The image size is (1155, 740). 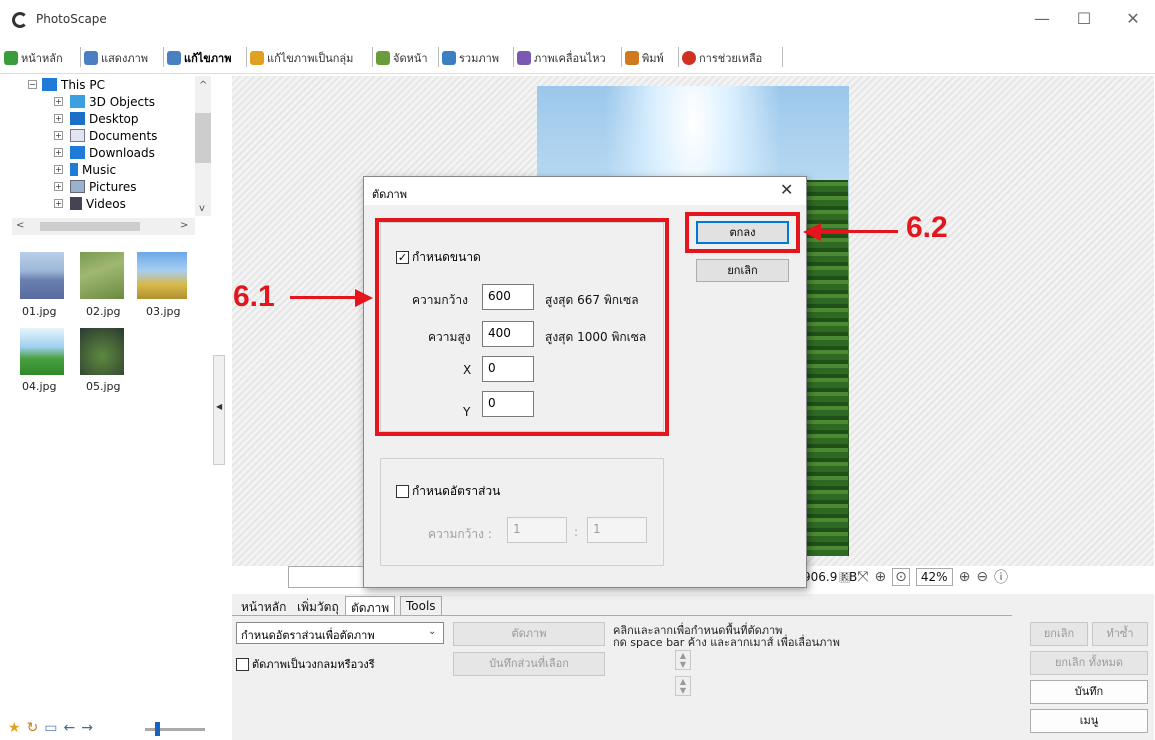 What do you see at coordinates (318, 606) in the screenshot?
I see `tab-bottom-objects: เพิ่มวัตถุ` at bounding box center [318, 606].